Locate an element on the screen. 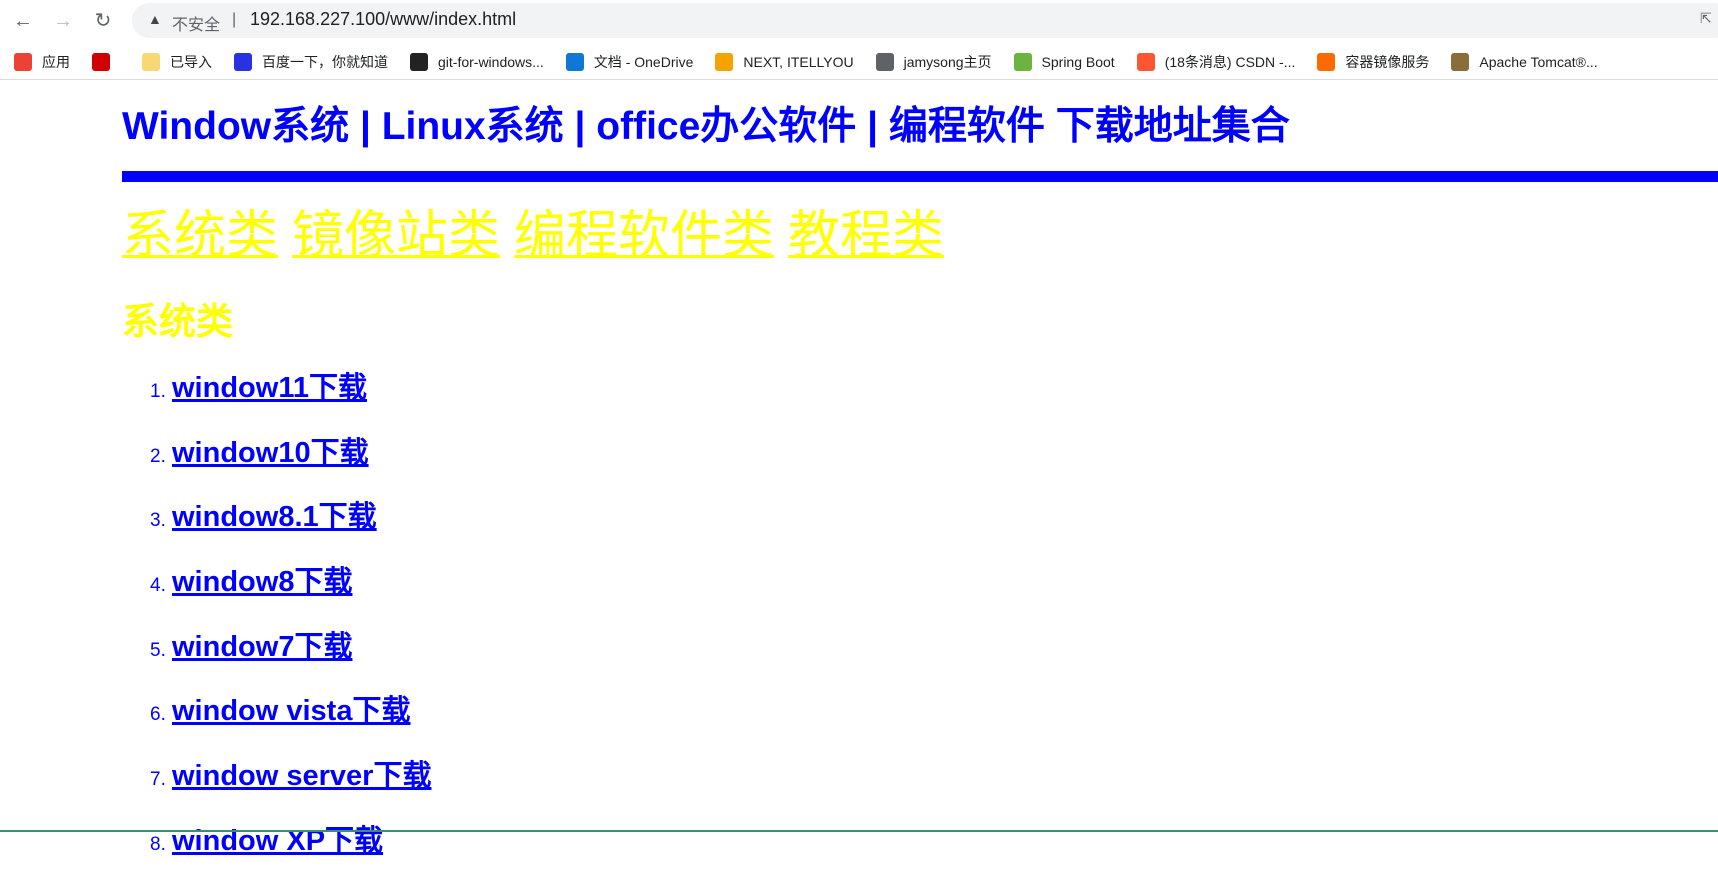  apps-grid-icon is located at coordinates (23, 62).